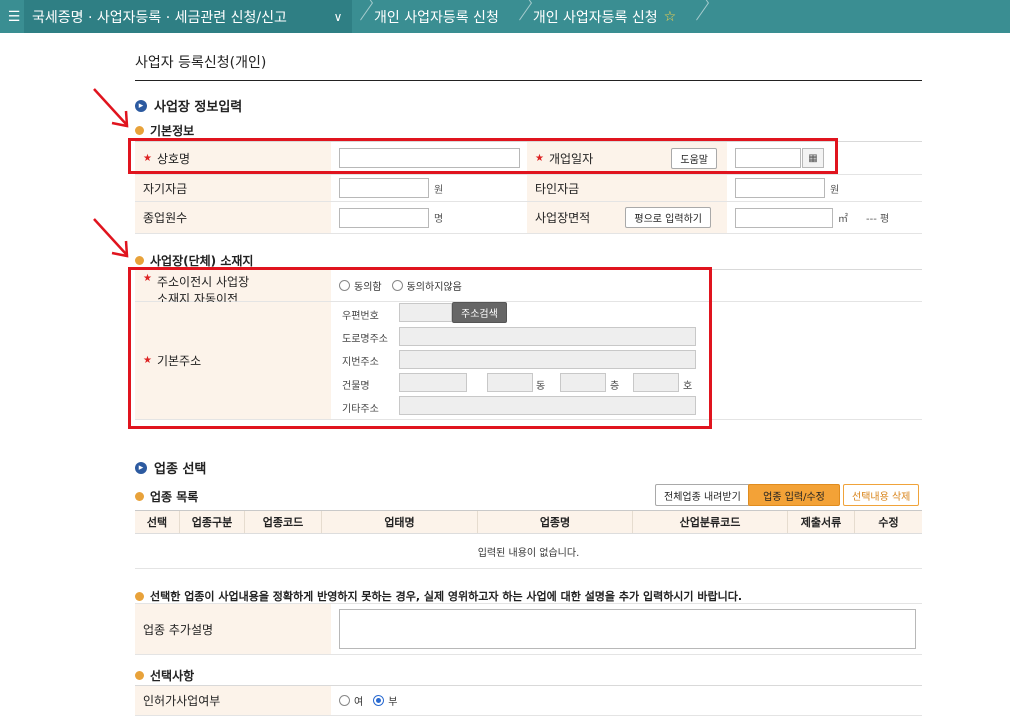  I want to click on section-heading-industry: ▸ 업종 선택, so click(170, 467).